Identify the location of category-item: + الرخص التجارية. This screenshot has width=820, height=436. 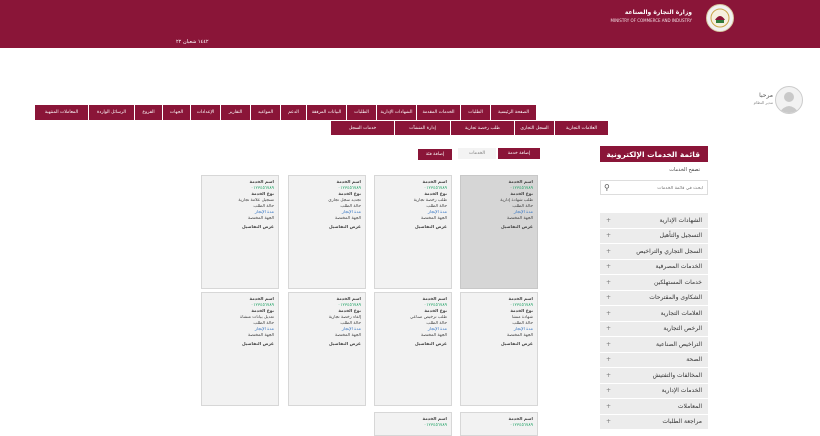
(654, 329).